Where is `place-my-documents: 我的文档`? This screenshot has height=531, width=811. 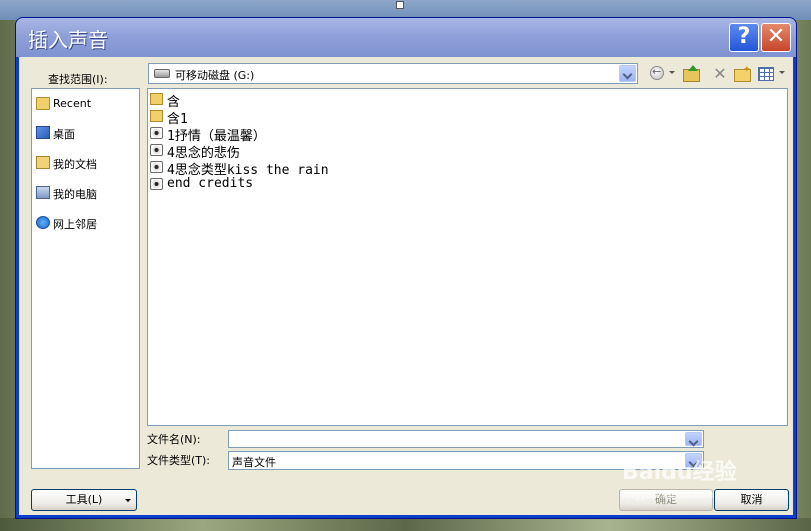 place-my-documents: 我的文档 is located at coordinates (85, 163).